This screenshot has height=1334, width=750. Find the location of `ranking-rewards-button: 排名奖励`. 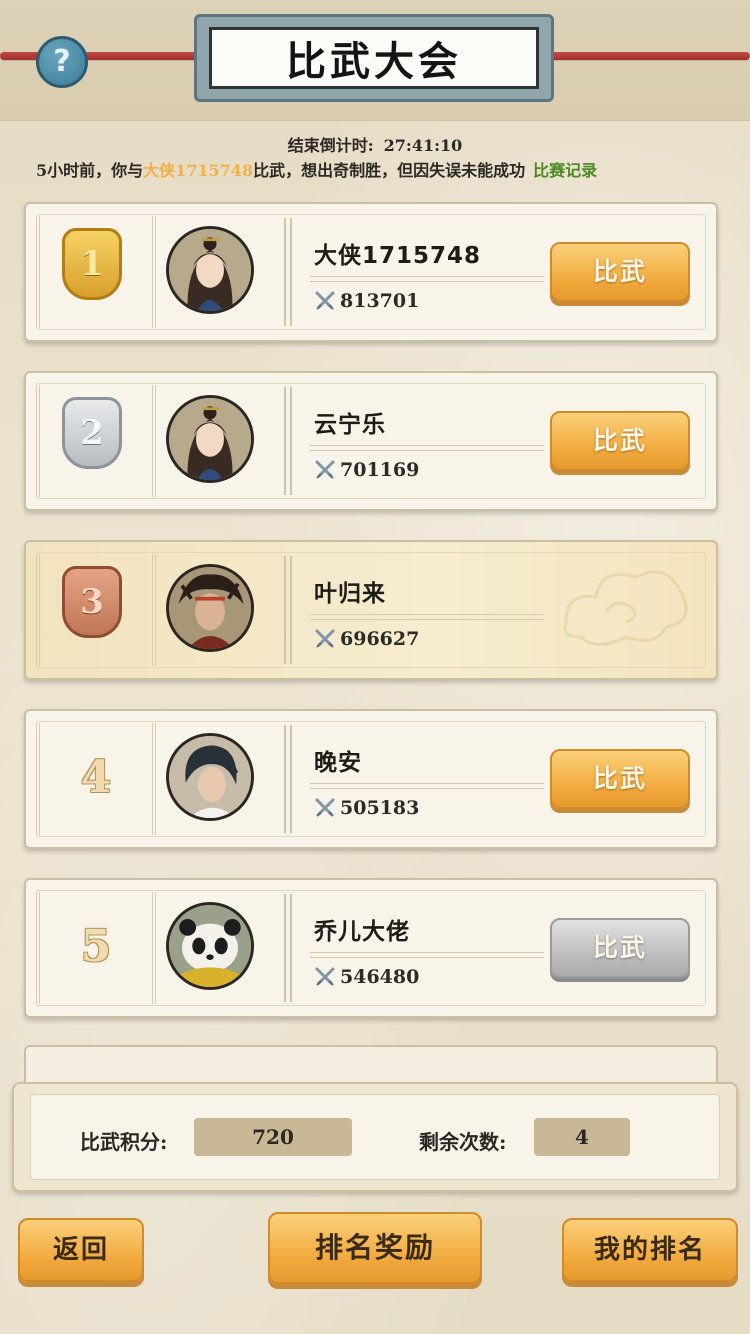

ranking-rewards-button: 排名奖励 is located at coordinates (375, 1248).